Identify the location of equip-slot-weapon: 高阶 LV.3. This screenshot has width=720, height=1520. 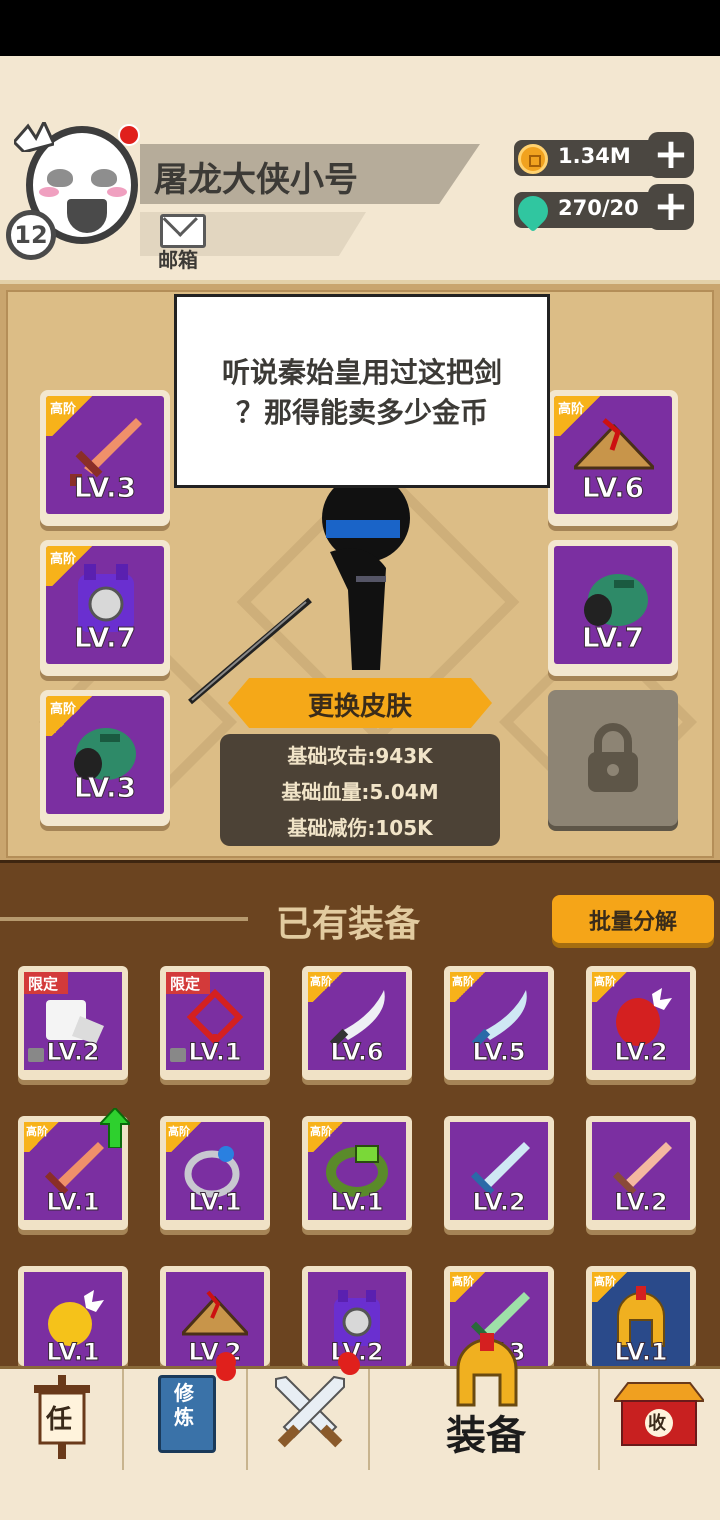
(105, 458).